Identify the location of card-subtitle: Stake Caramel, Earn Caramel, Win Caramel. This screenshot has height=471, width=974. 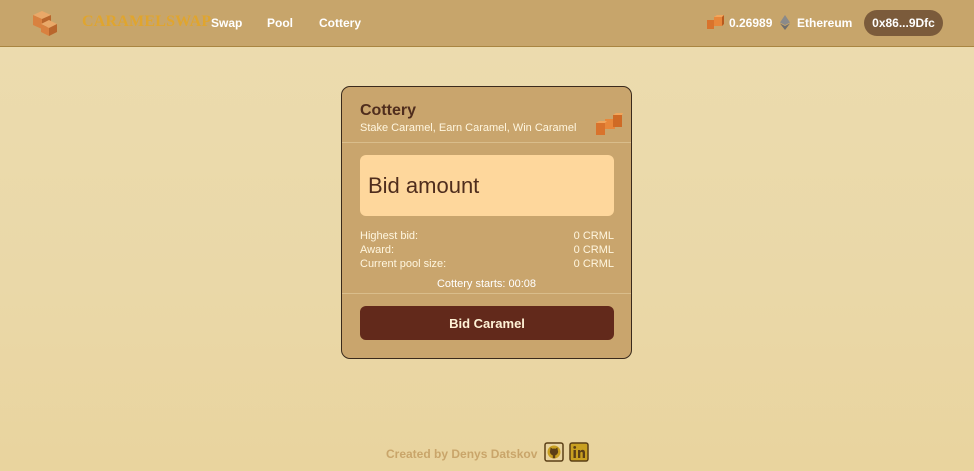
(468, 128).